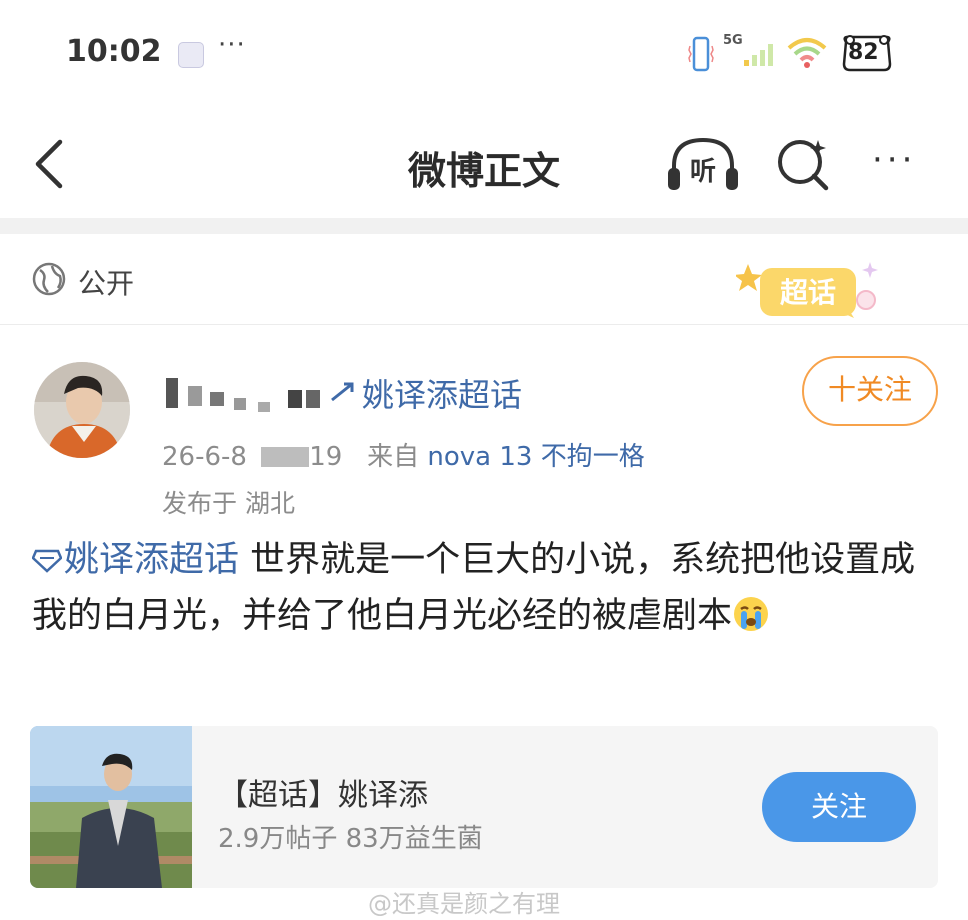 This screenshot has width=968, height=920. I want to click on crying-face-emoji, so click(751, 614).